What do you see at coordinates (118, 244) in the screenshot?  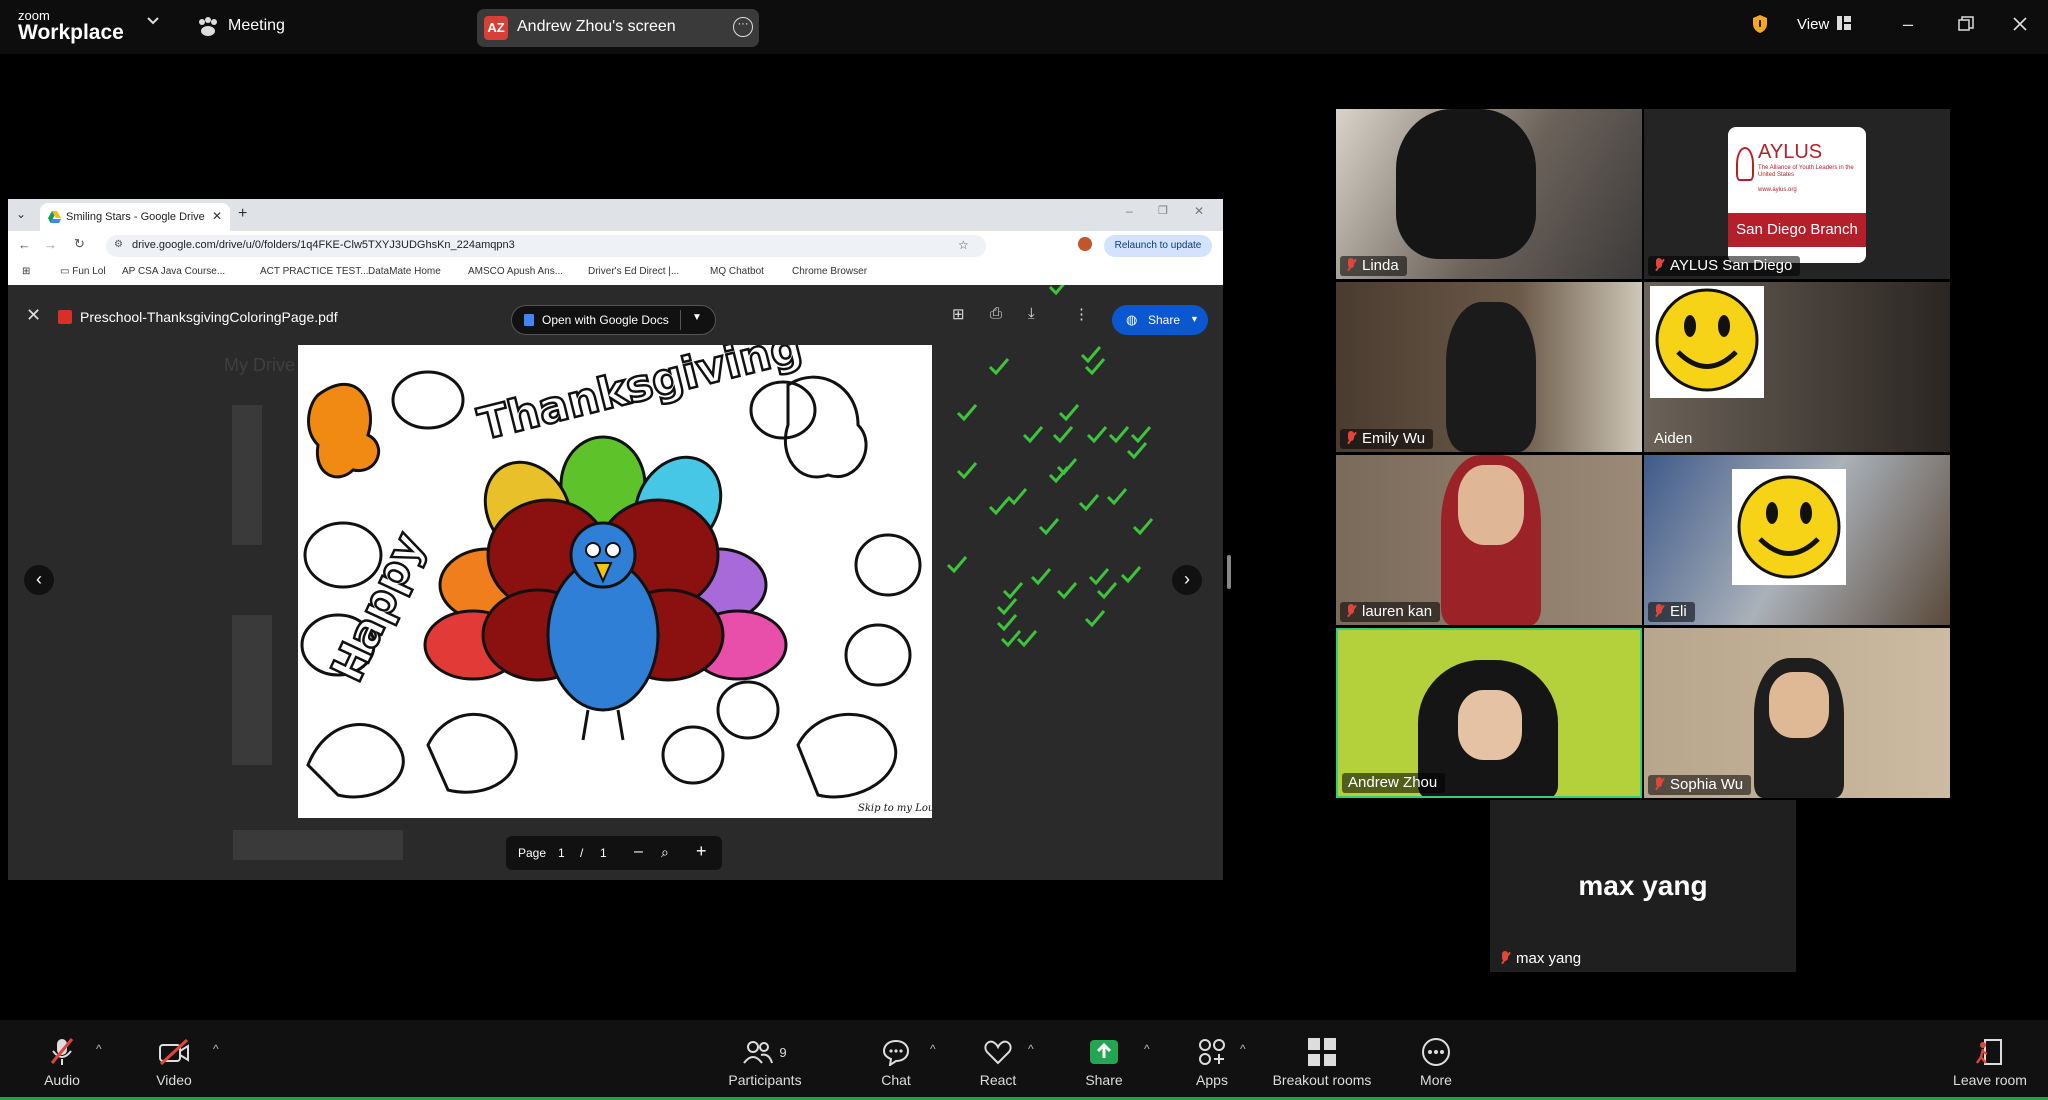 I see `site-info-icon: ⚙` at bounding box center [118, 244].